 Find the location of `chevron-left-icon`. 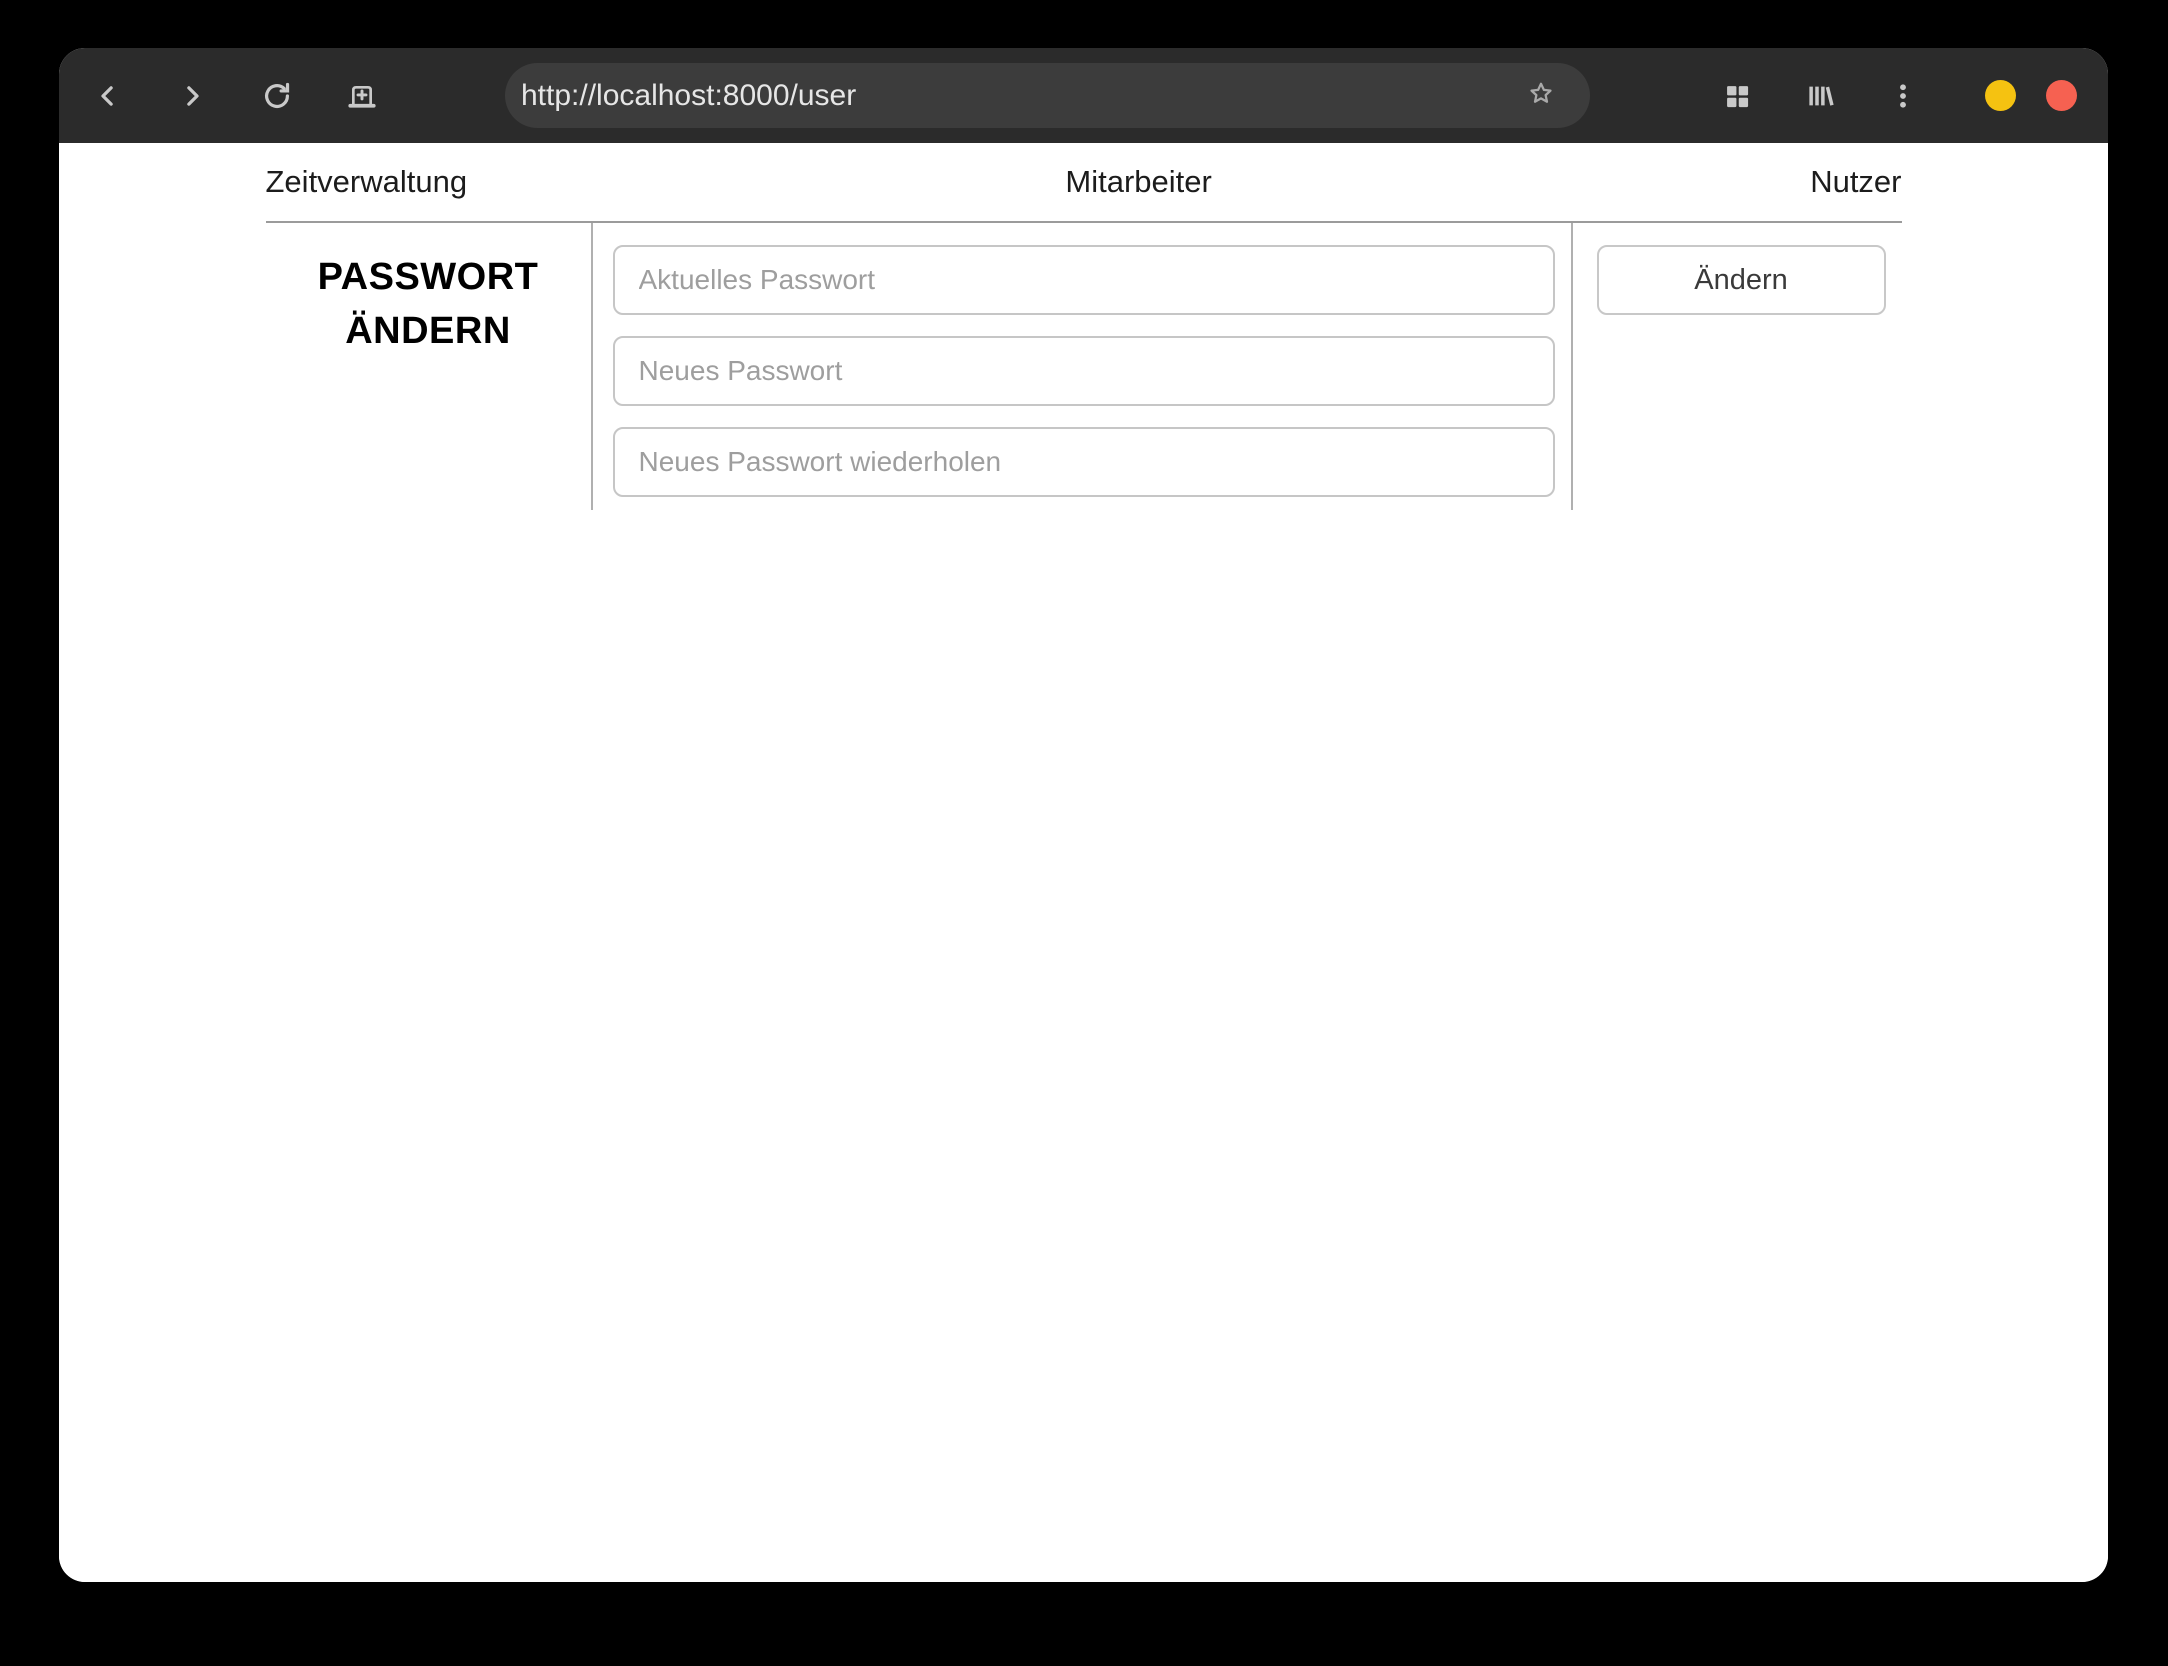

chevron-left-icon is located at coordinates (108, 96).